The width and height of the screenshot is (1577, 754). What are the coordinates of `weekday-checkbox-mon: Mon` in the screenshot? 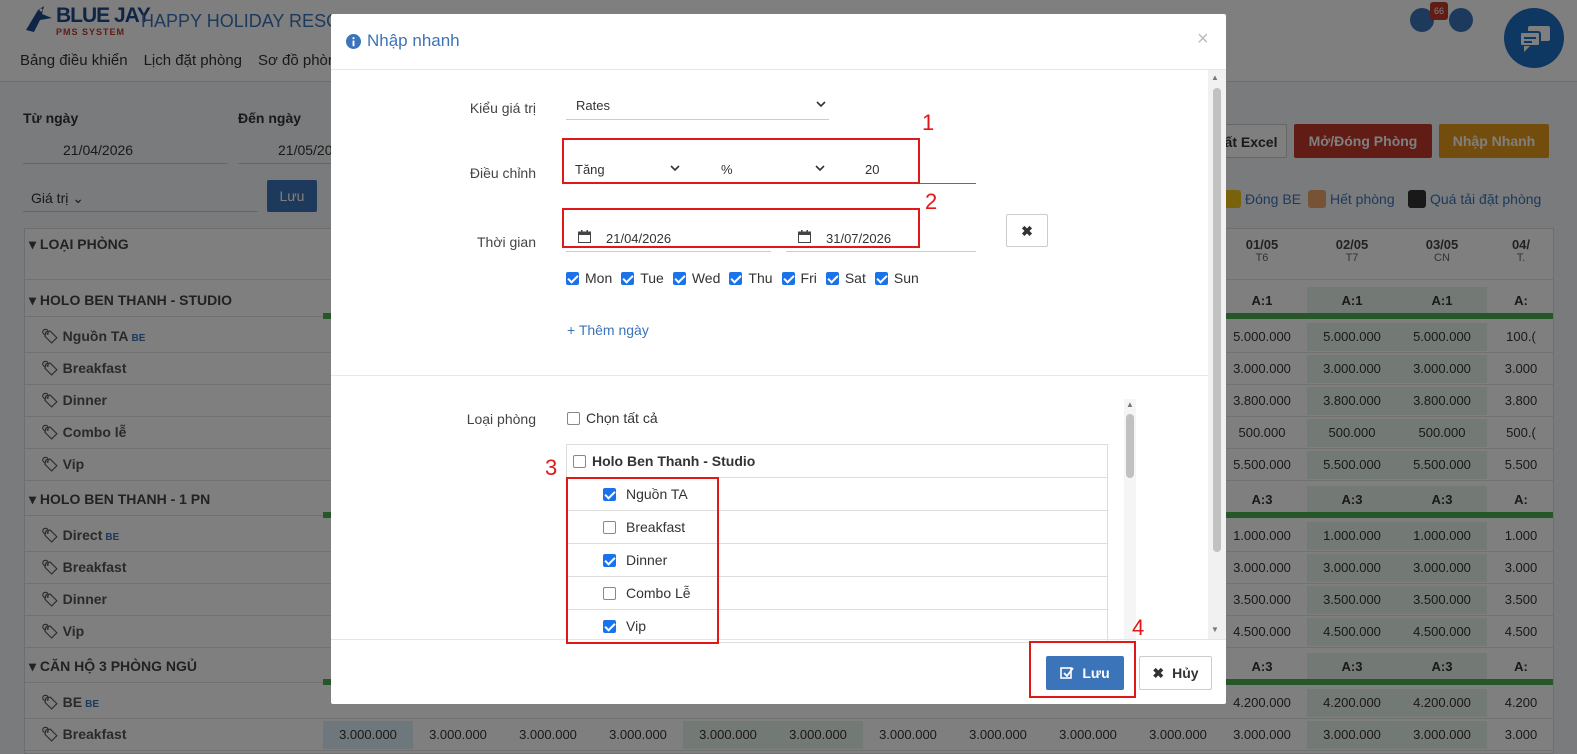 It's located at (589, 278).